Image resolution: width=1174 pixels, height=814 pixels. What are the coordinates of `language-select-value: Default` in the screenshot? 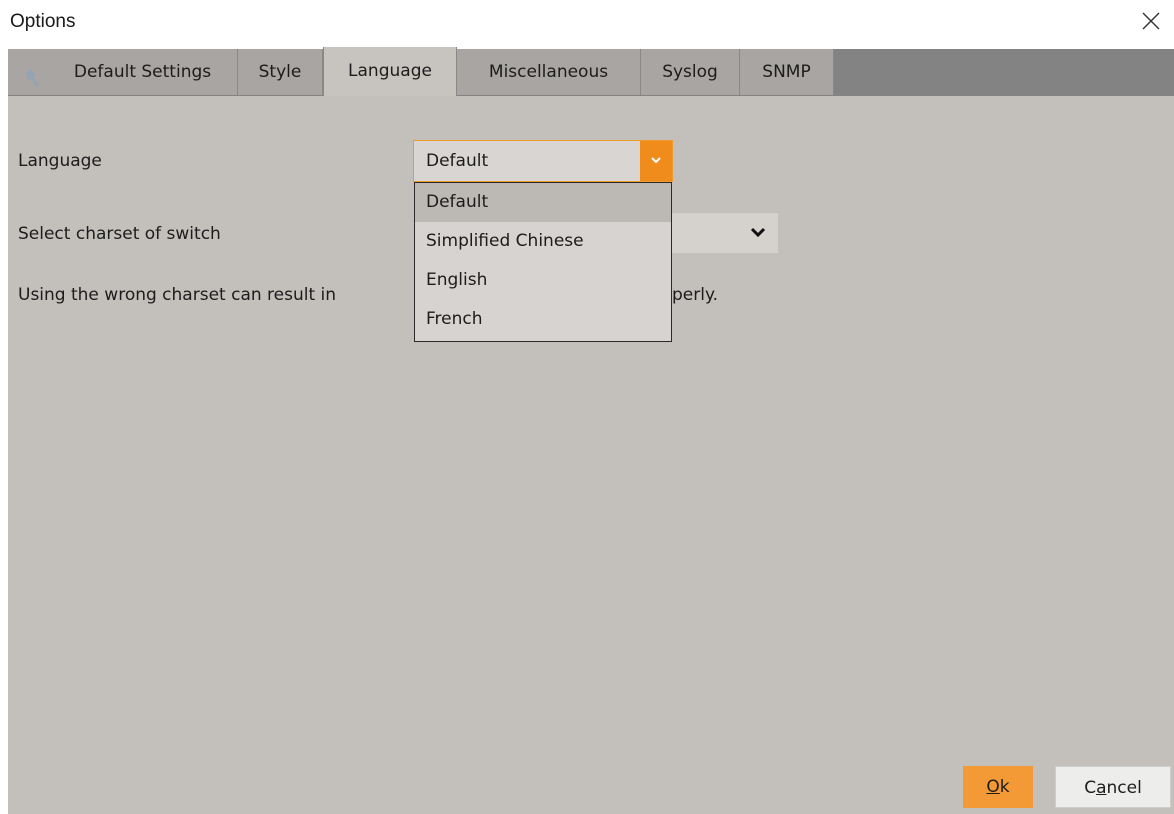 It's located at (457, 161).